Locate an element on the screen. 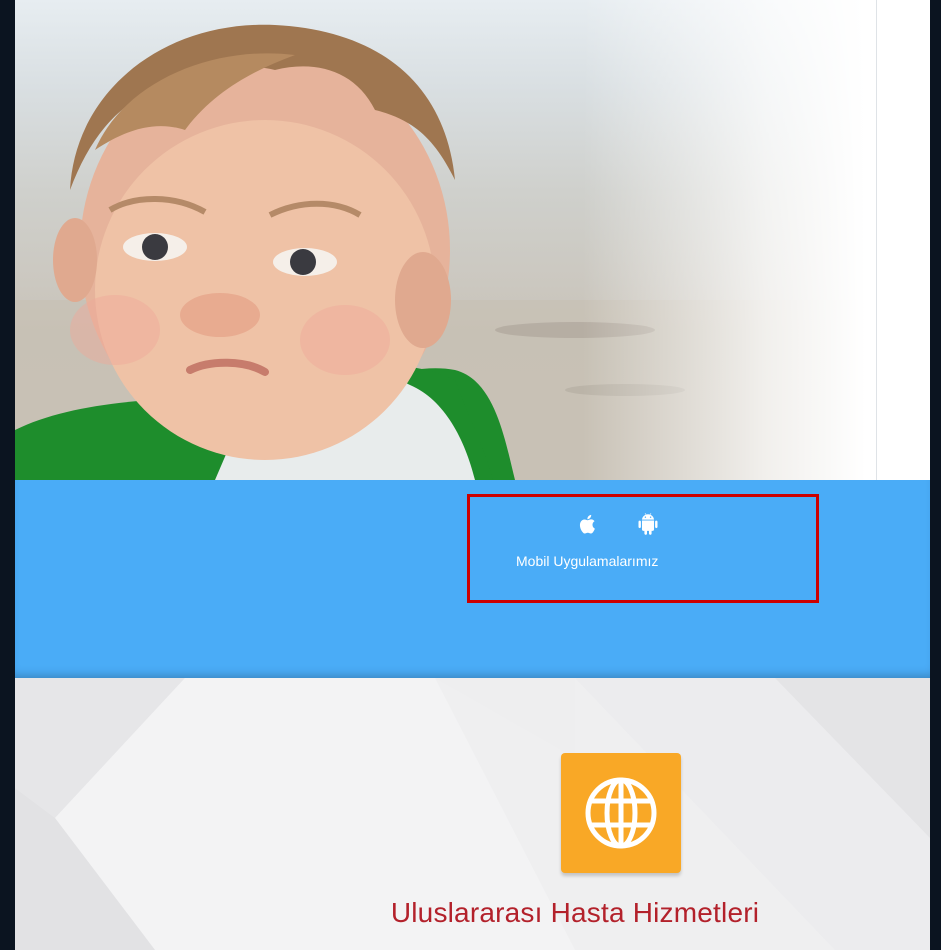 The width and height of the screenshot is (941, 950). apple-icon is located at coordinates (588, 524).